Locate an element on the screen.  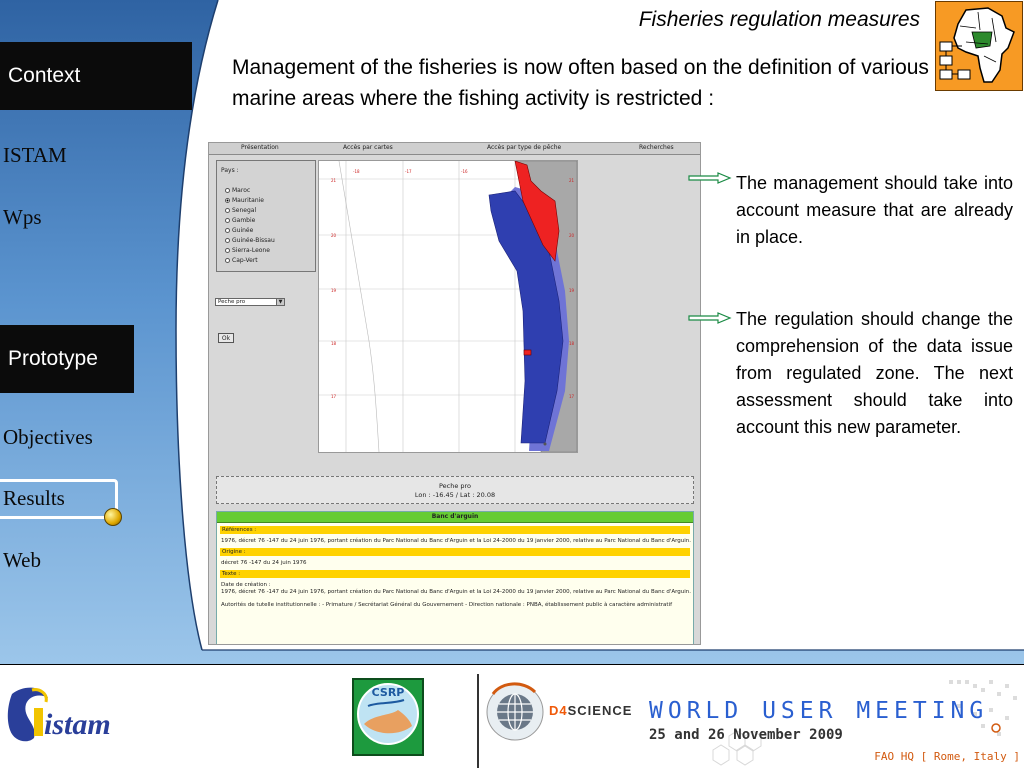
country-option: Guinée is located at coordinates (239, 231).